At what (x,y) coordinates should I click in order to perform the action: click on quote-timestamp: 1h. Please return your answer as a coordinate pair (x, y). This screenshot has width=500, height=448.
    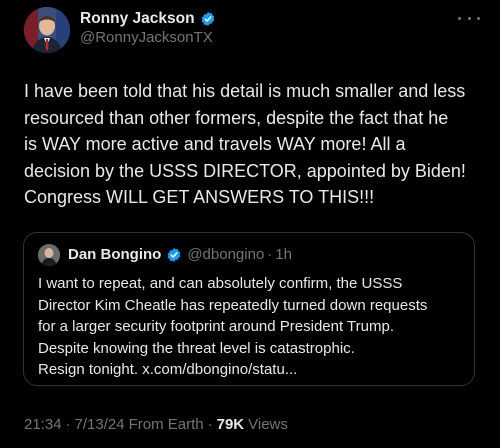
    Looking at the image, I should click on (283, 254).